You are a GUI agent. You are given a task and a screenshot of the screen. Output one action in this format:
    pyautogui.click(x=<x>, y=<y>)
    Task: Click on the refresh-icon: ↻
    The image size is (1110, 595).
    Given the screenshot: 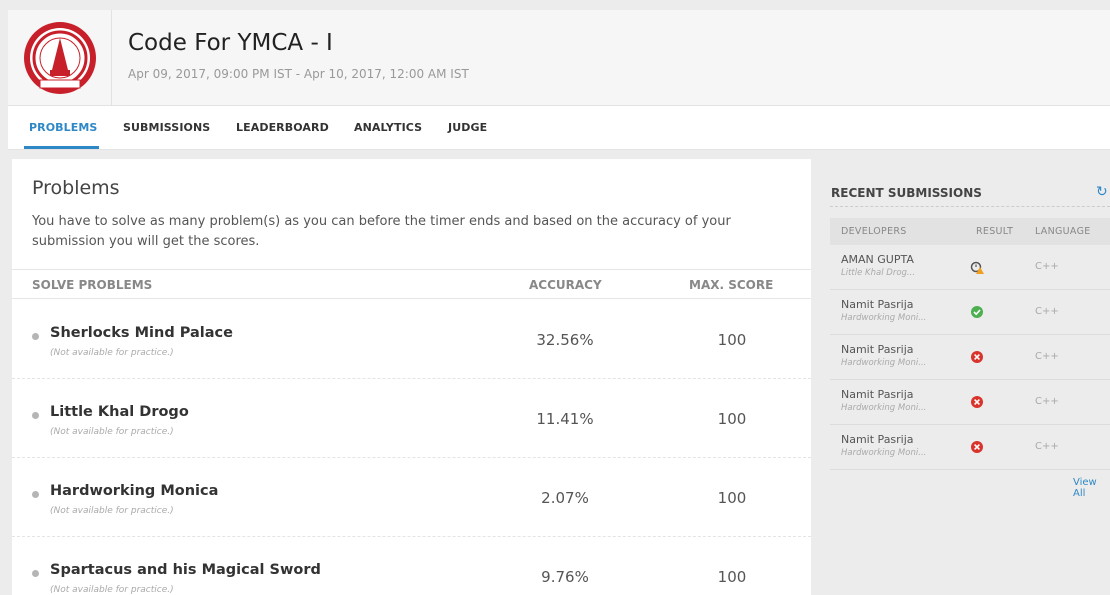 What is the action you would take?
    pyautogui.click(x=1102, y=192)
    